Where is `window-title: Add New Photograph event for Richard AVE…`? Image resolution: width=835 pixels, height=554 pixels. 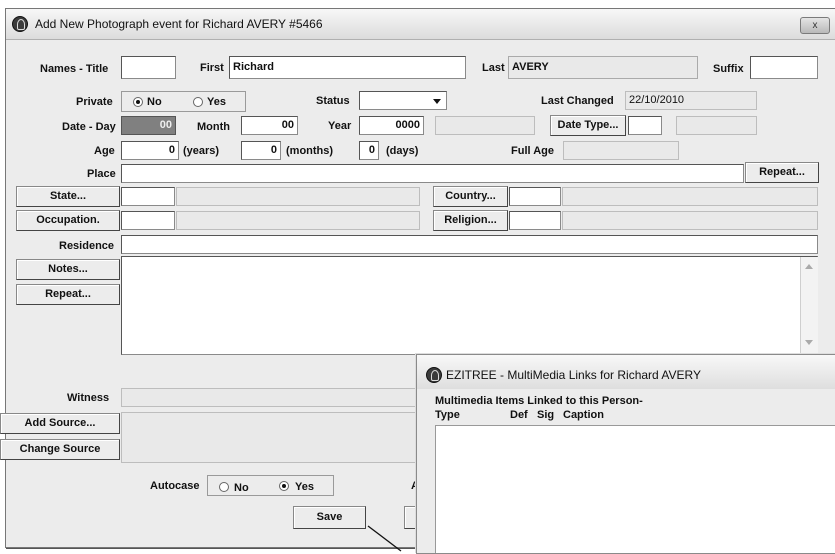 window-title: Add New Photograph event for Richard AVE… is located at coordinates (179, 24).